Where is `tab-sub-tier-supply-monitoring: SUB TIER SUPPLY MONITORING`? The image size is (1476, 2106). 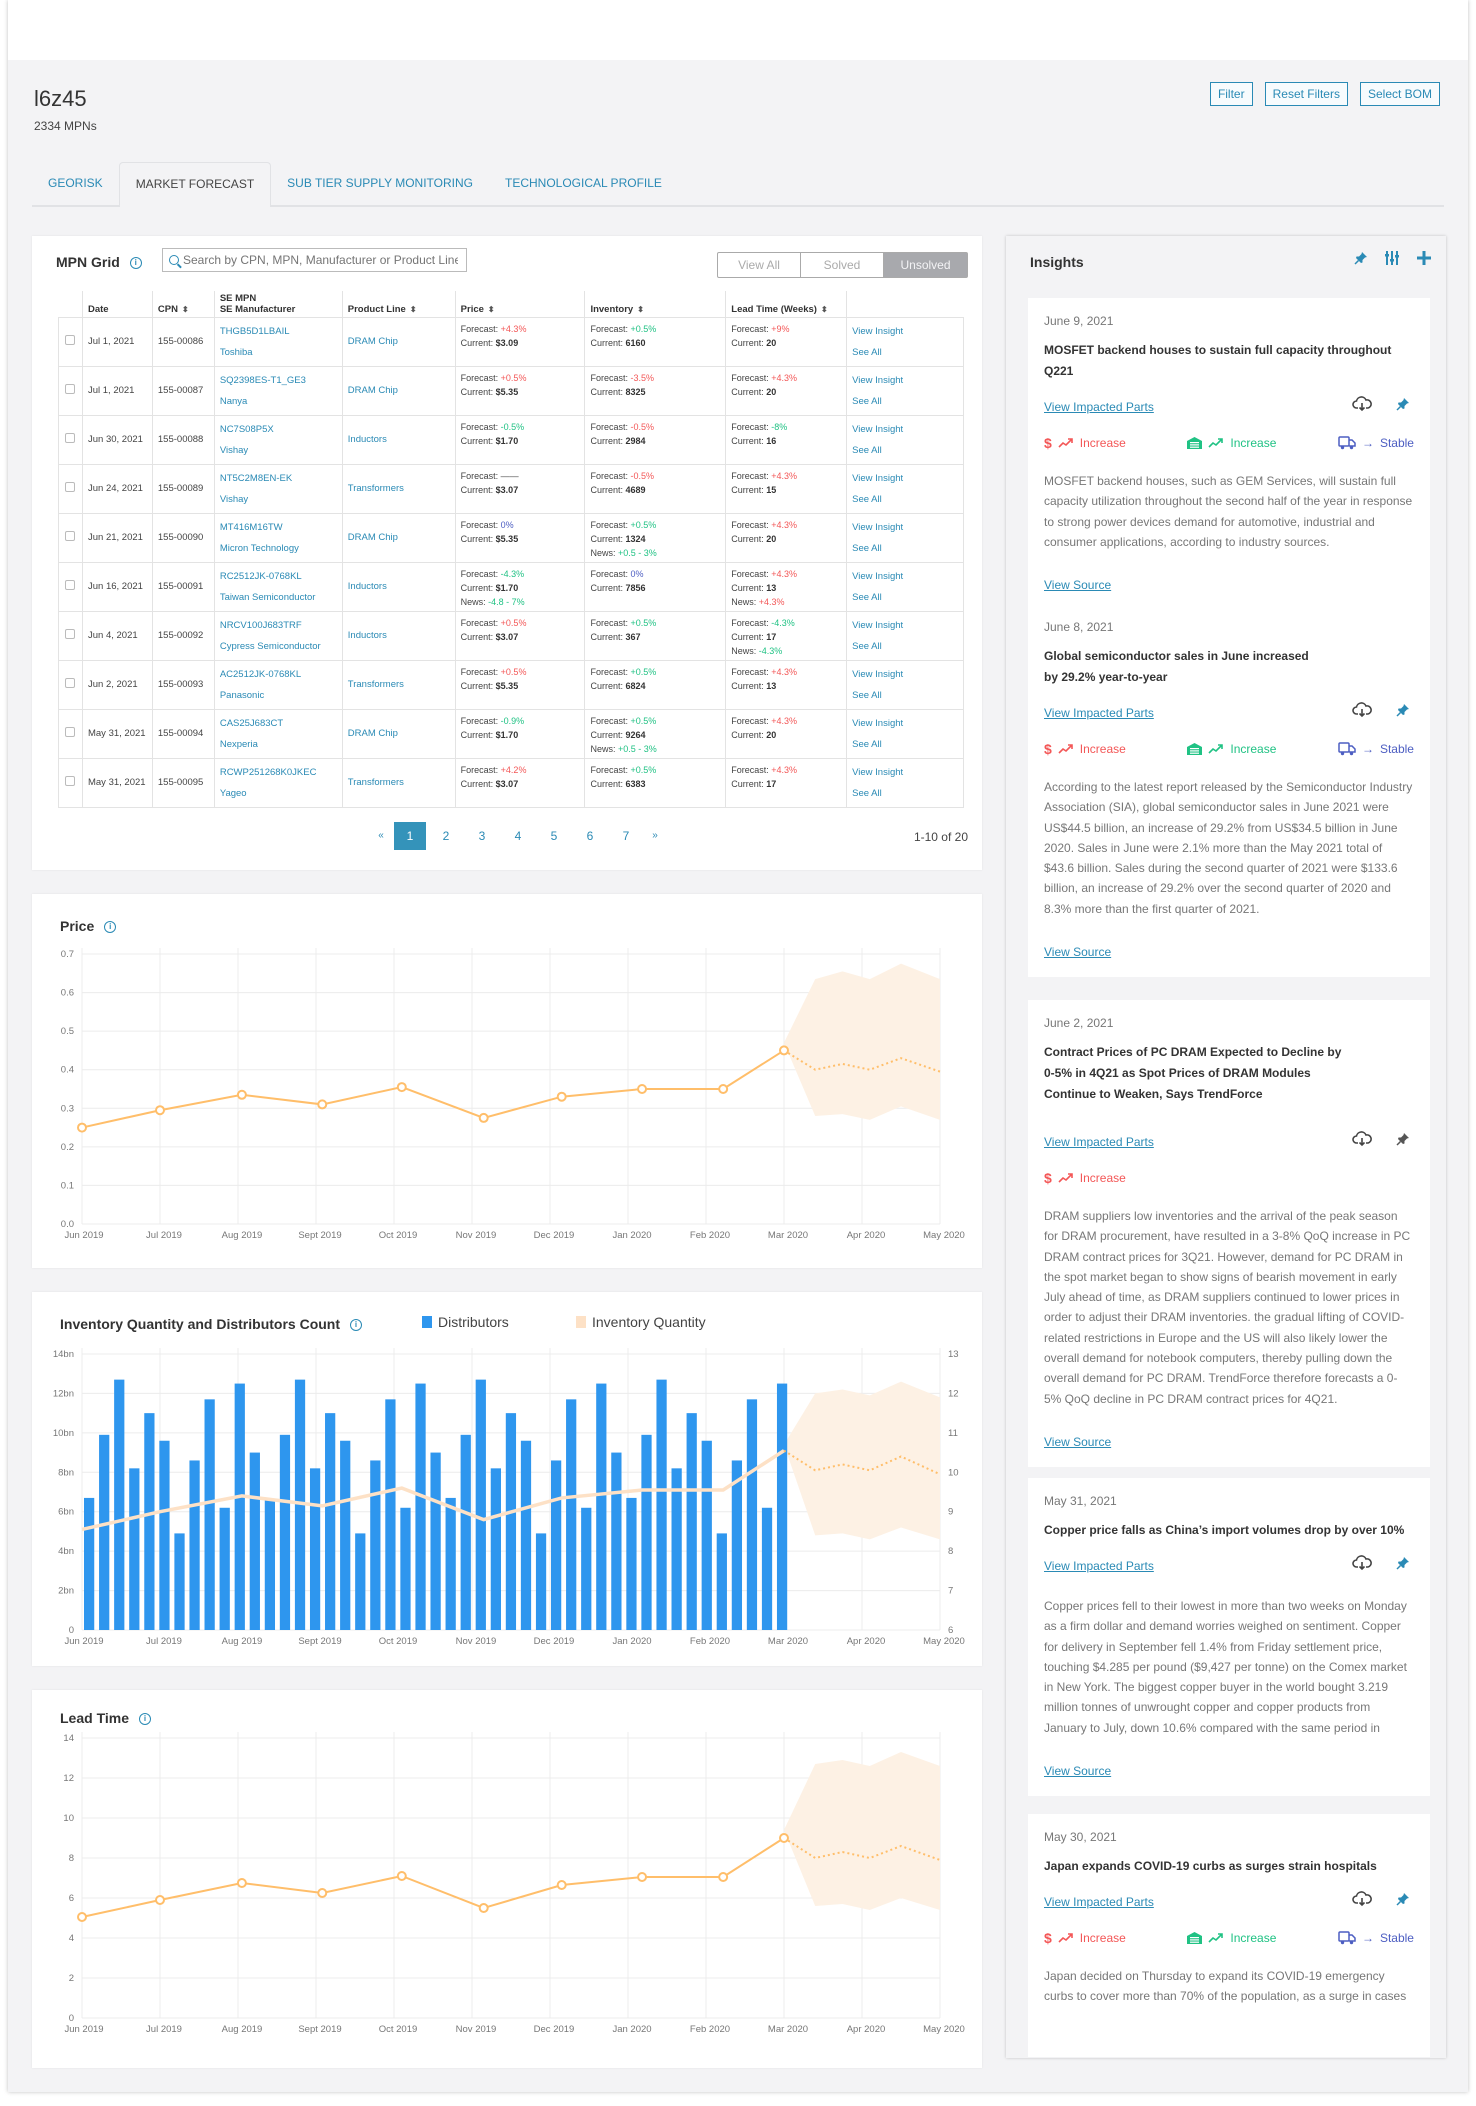
tab-sub-tier-supply-monitoring: SUB TIER SUPPLY MONITORING is located at coordinates (380, 183).